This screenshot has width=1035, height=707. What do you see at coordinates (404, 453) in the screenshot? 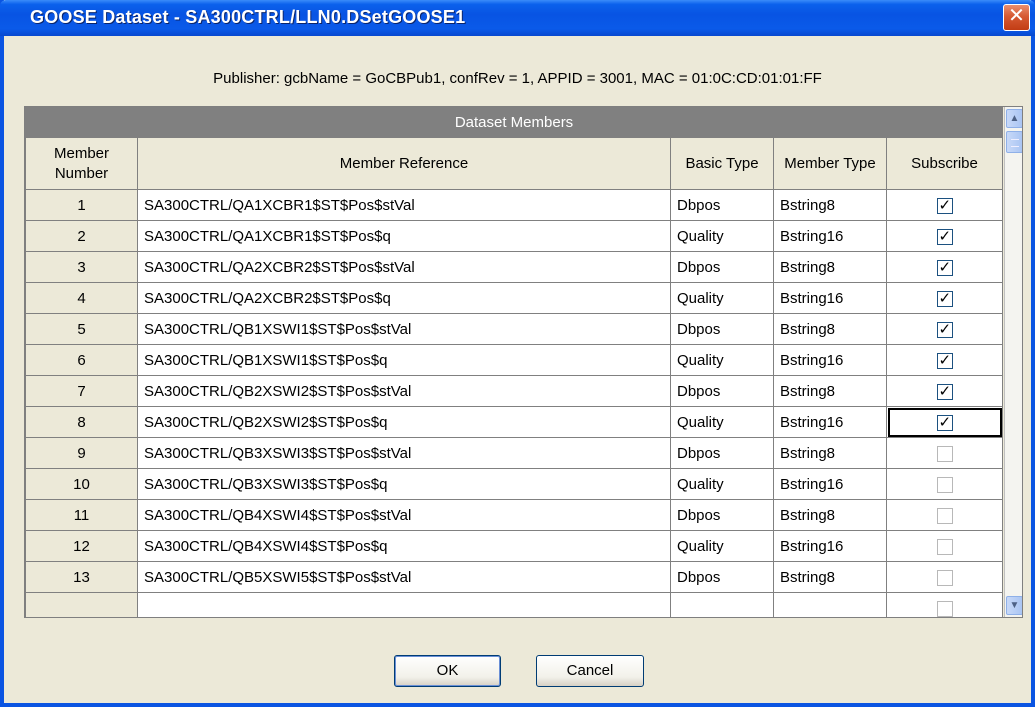
I see `member-reference-cell: SA300CTRL/QB3XSWI3$ST$Pos$stVal` at bounding box center [404, 453].